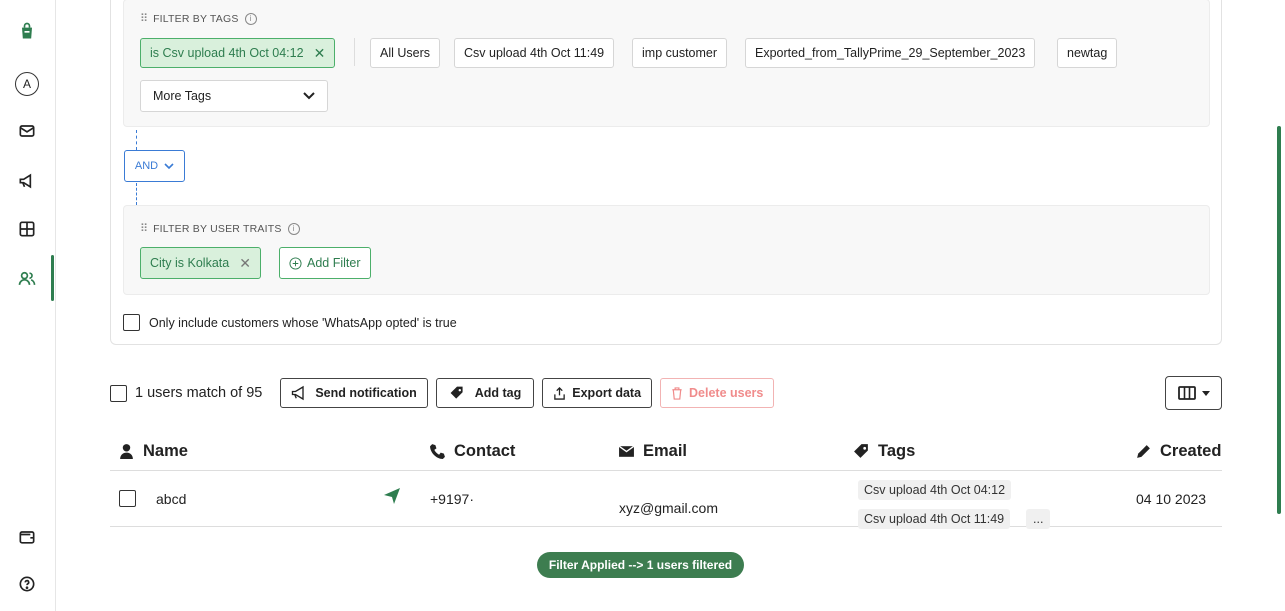 The width and height of the screenshot is (1285, 611). I want to click on user-name: abcd, so click(171, 499).